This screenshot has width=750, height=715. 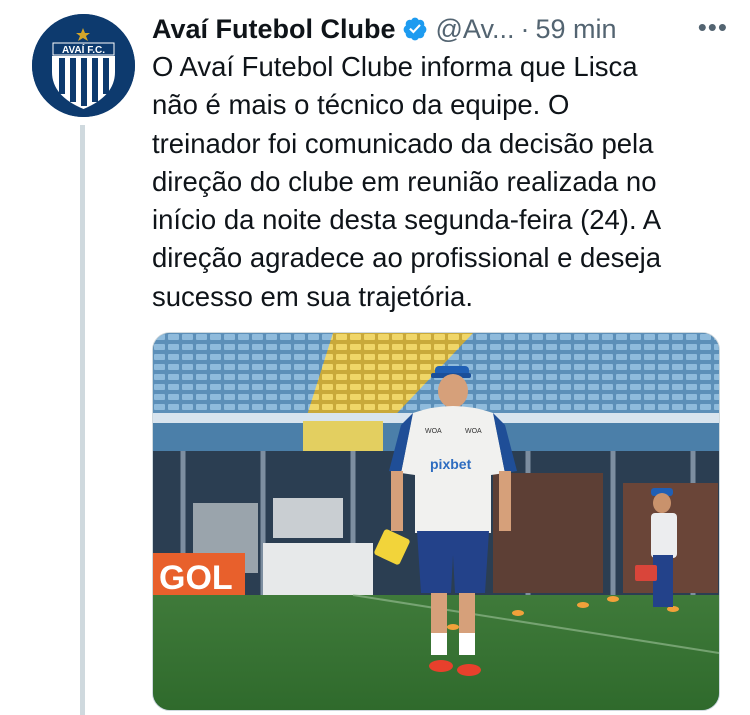 What do you see at coordinates (82, 420) in the screenshot?
I see `thread-line` at bounding box center [82, 420].